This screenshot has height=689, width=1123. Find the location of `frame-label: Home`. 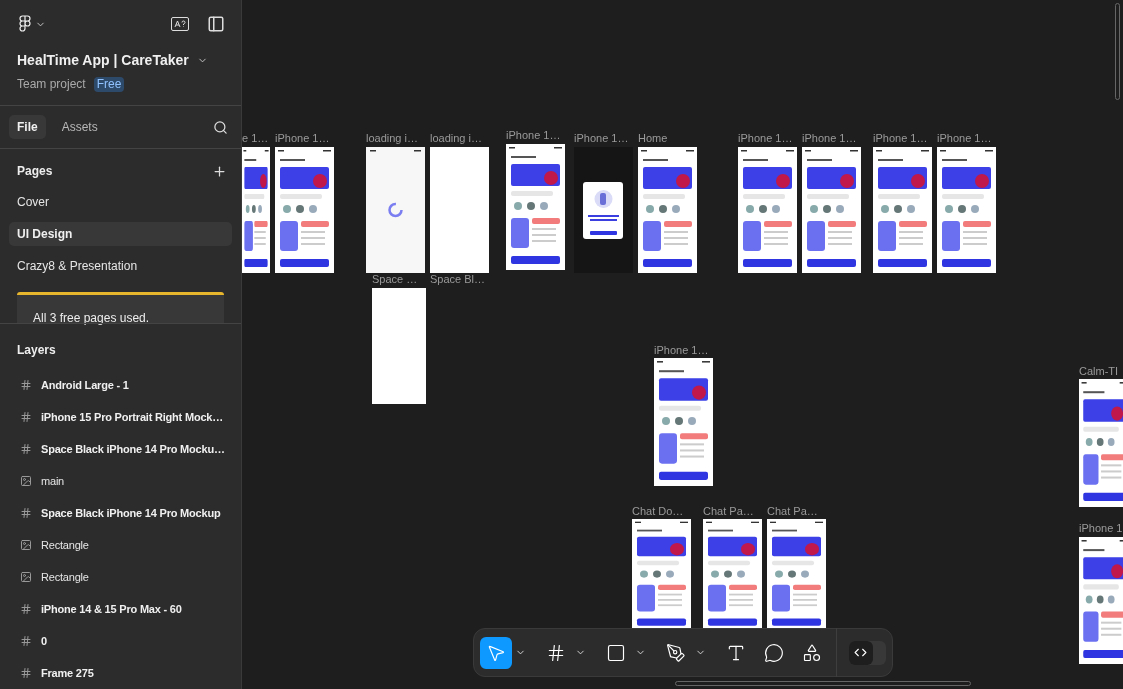

frame-label: Home is located at coordinates (653, 138).